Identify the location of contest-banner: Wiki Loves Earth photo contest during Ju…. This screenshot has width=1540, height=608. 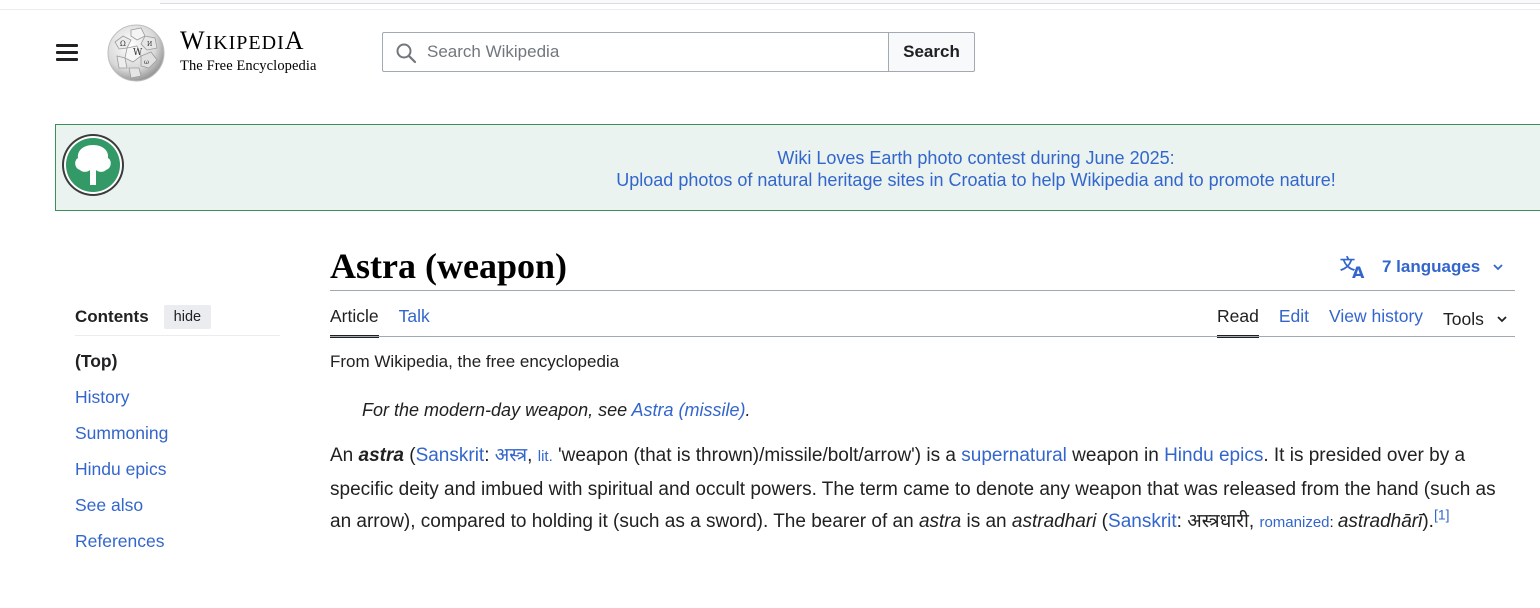
(797, 167).